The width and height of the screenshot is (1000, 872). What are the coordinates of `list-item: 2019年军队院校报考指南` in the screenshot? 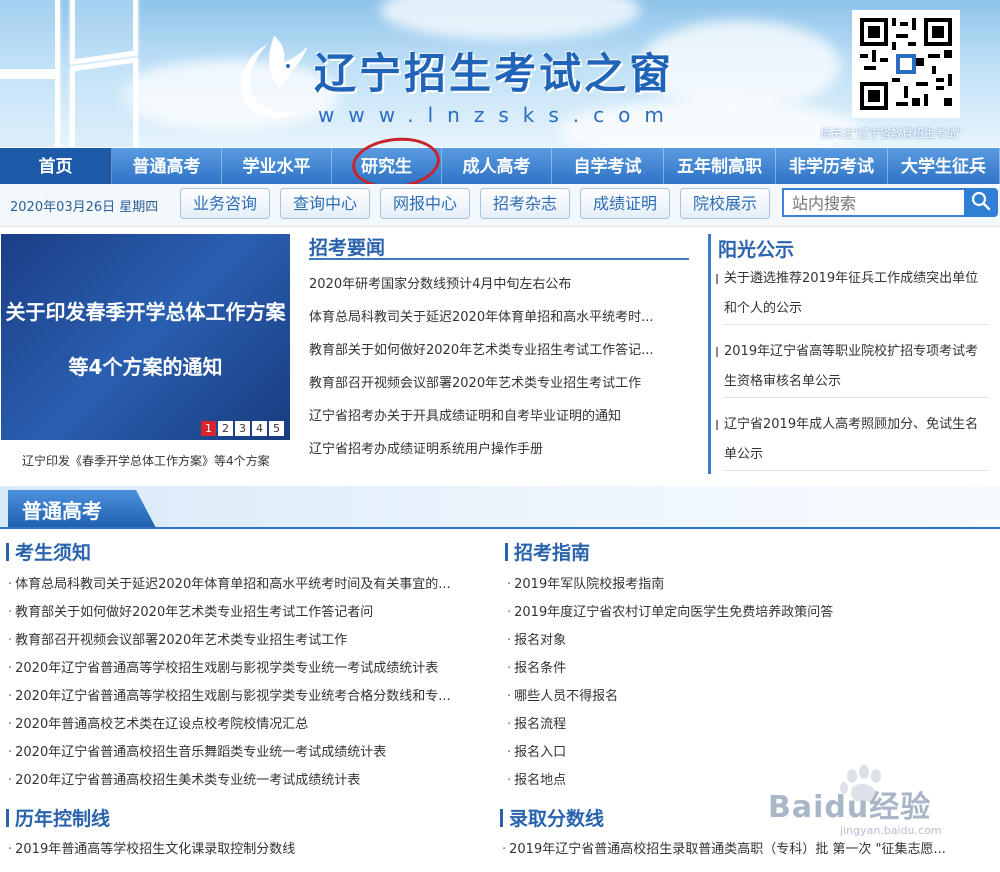 It's located at (585, 582).